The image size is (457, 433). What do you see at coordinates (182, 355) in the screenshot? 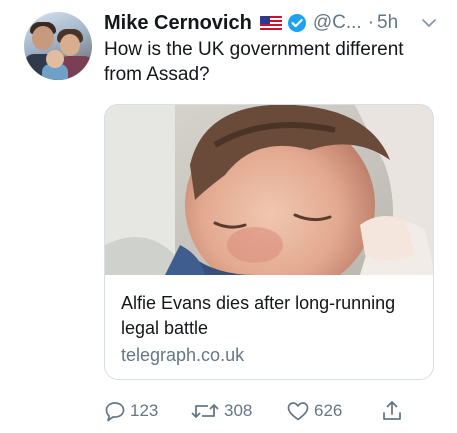
I see `card-domain: telegraph.co.uk` at bounding box center [182, 355].